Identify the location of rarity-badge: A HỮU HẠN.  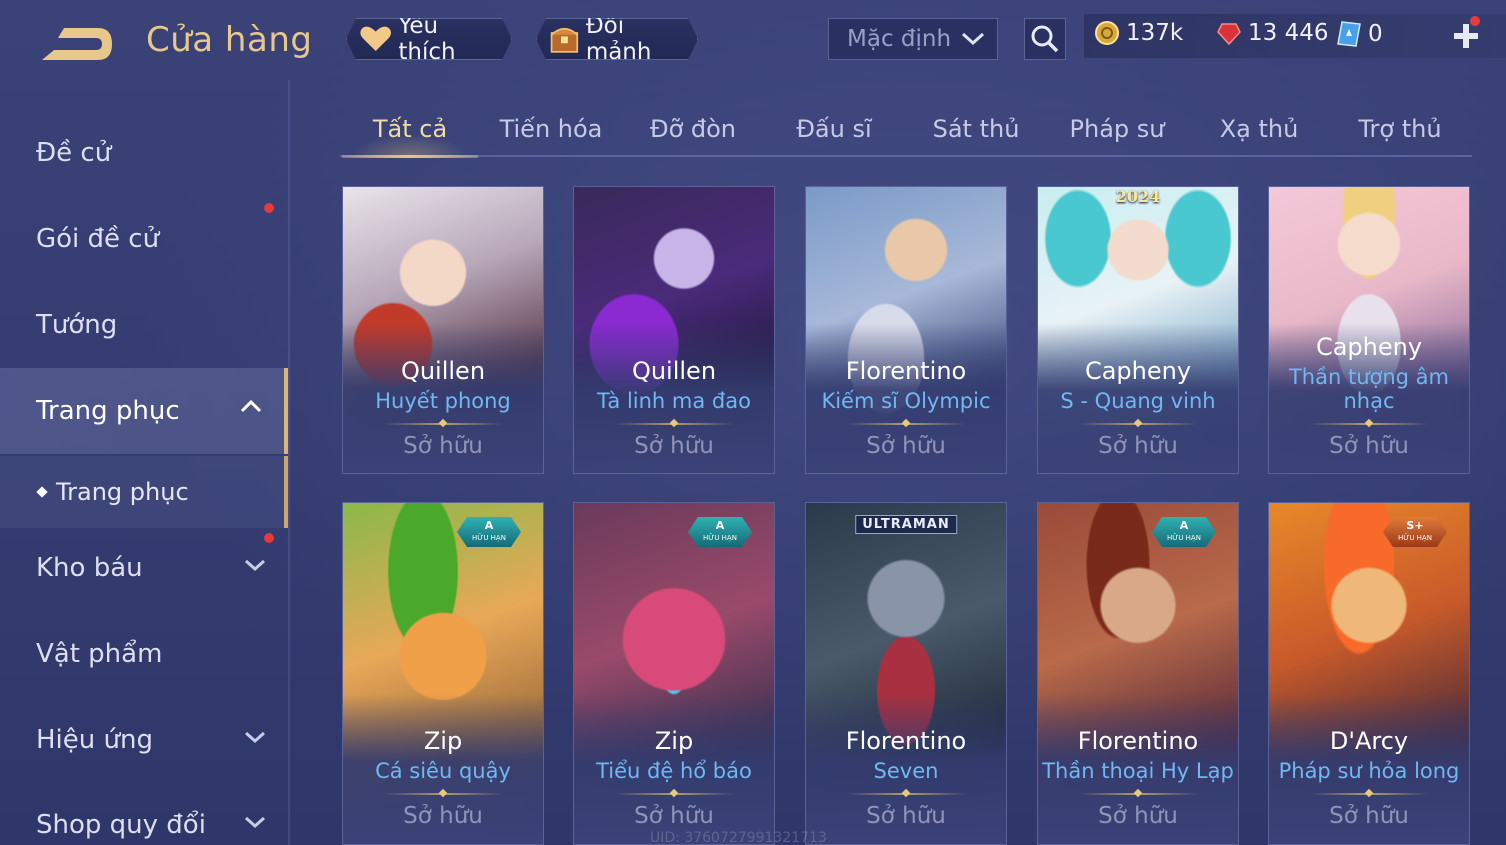
(489, 532).